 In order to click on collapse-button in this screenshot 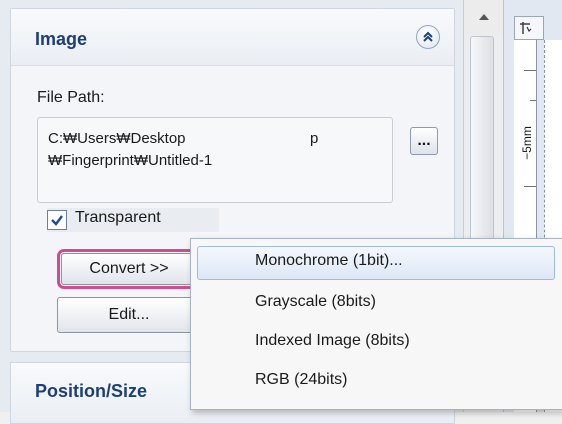, I will do `click(428, 37)`.